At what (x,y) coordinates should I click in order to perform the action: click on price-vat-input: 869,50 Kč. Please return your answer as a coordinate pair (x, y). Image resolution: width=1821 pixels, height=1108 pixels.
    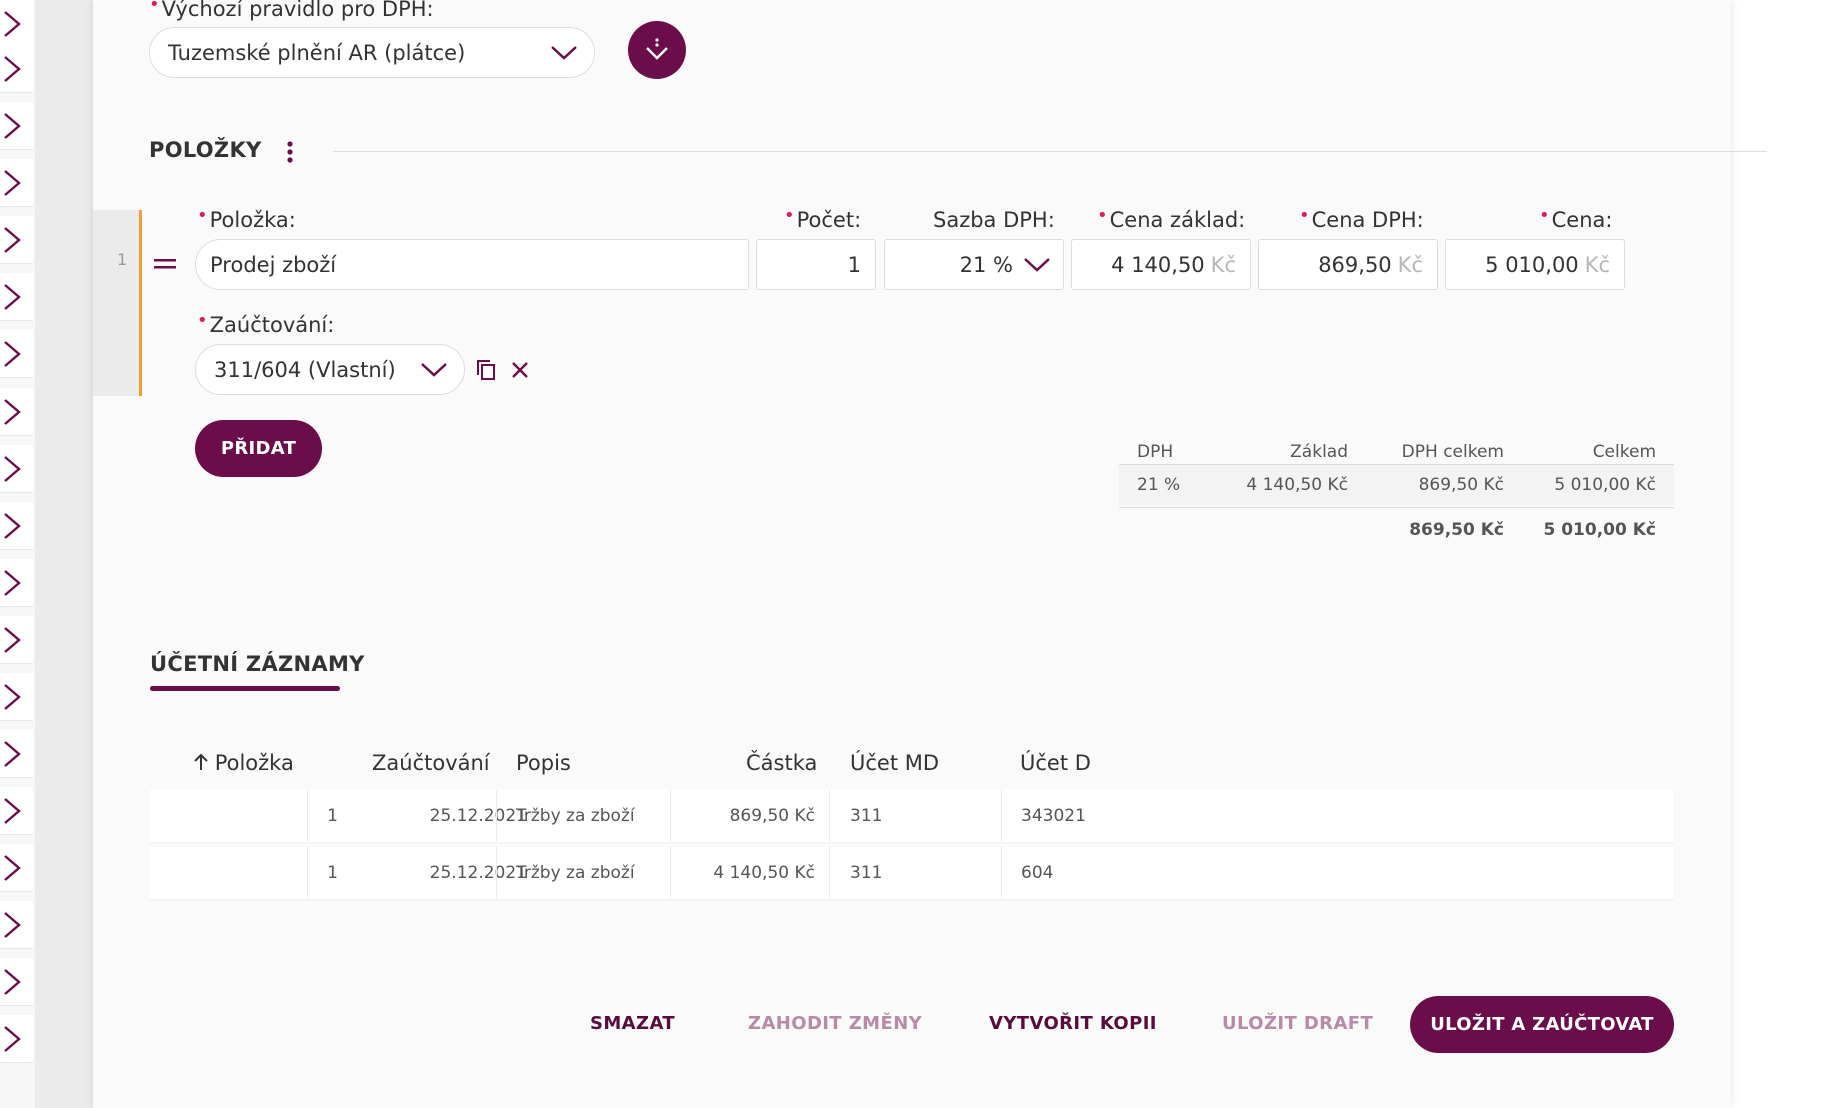
    Looking at the image, I should click on (1348, 264).